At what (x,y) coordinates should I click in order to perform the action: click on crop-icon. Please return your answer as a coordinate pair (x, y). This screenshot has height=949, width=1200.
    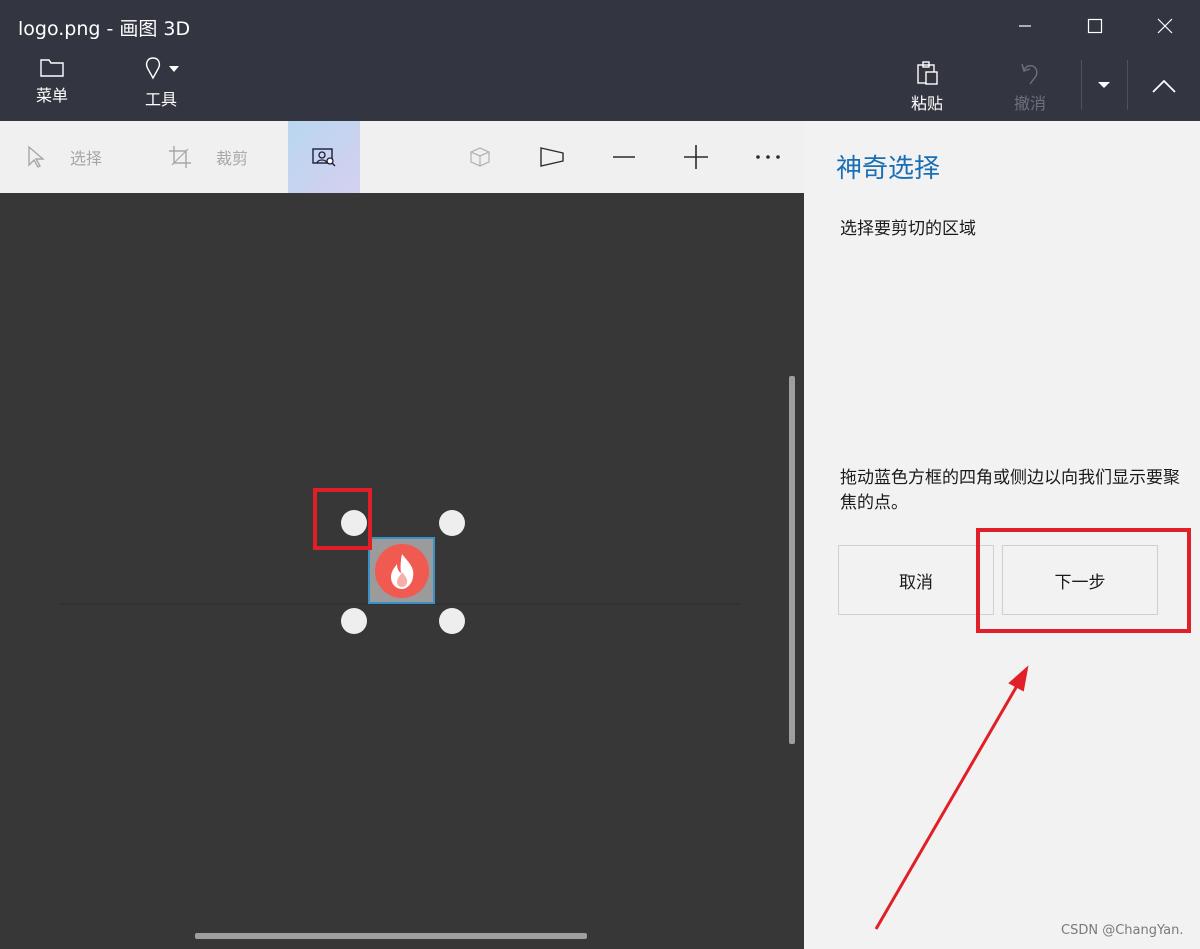
    Looking at the image, I should click on (180, 157).